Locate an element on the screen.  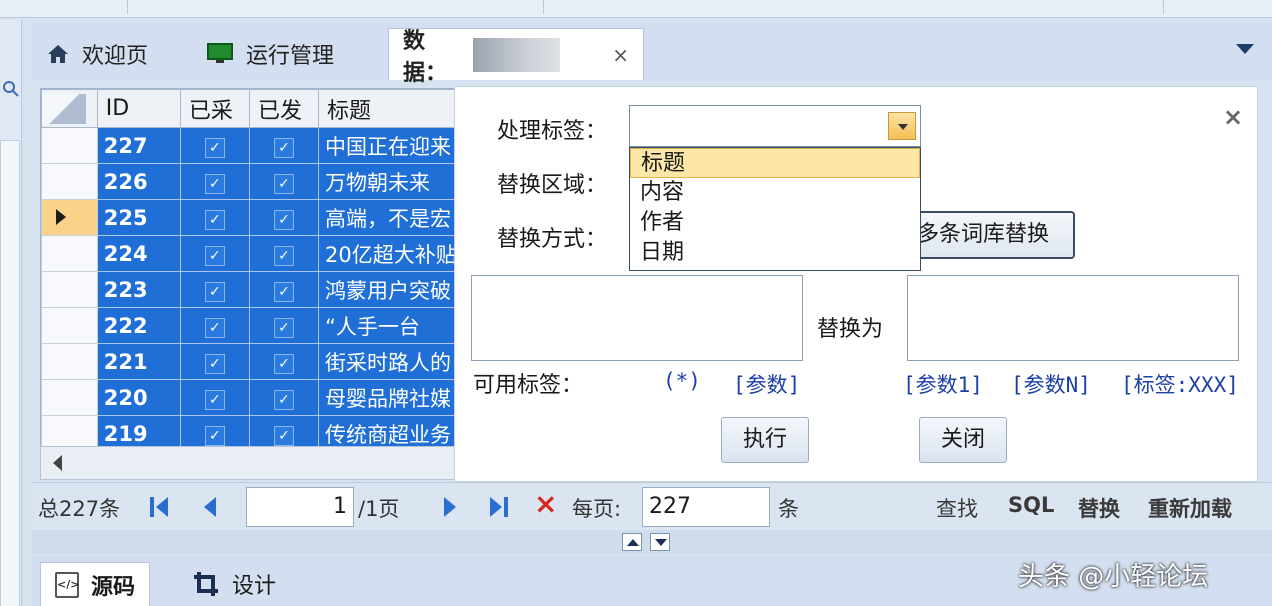
column-header-collected: 已采 is located at coordinates (214, 108).